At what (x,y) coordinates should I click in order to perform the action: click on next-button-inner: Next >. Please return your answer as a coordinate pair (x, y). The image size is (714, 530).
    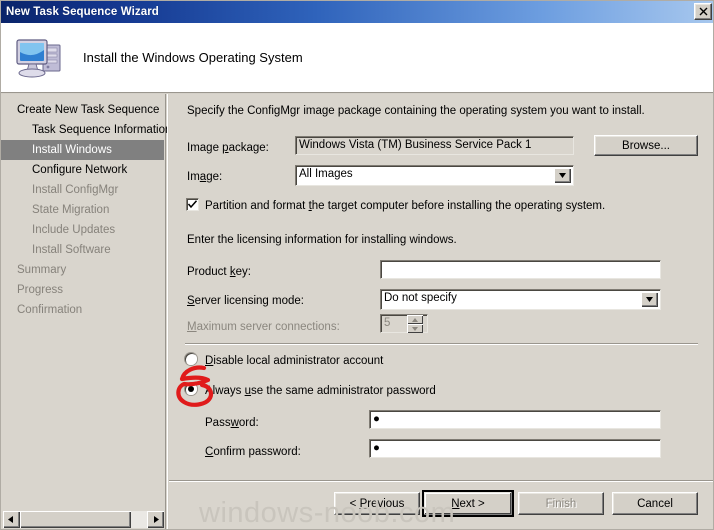
    Looking at the image, I should click on (468, 503).